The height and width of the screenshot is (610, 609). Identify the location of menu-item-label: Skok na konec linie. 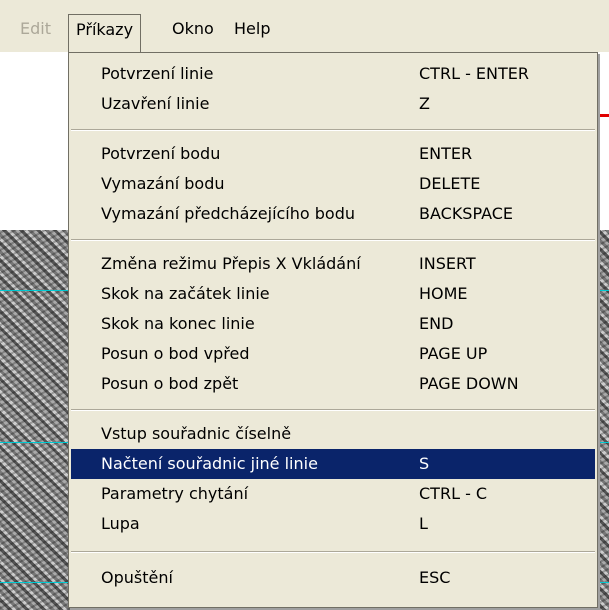
(178, 323).